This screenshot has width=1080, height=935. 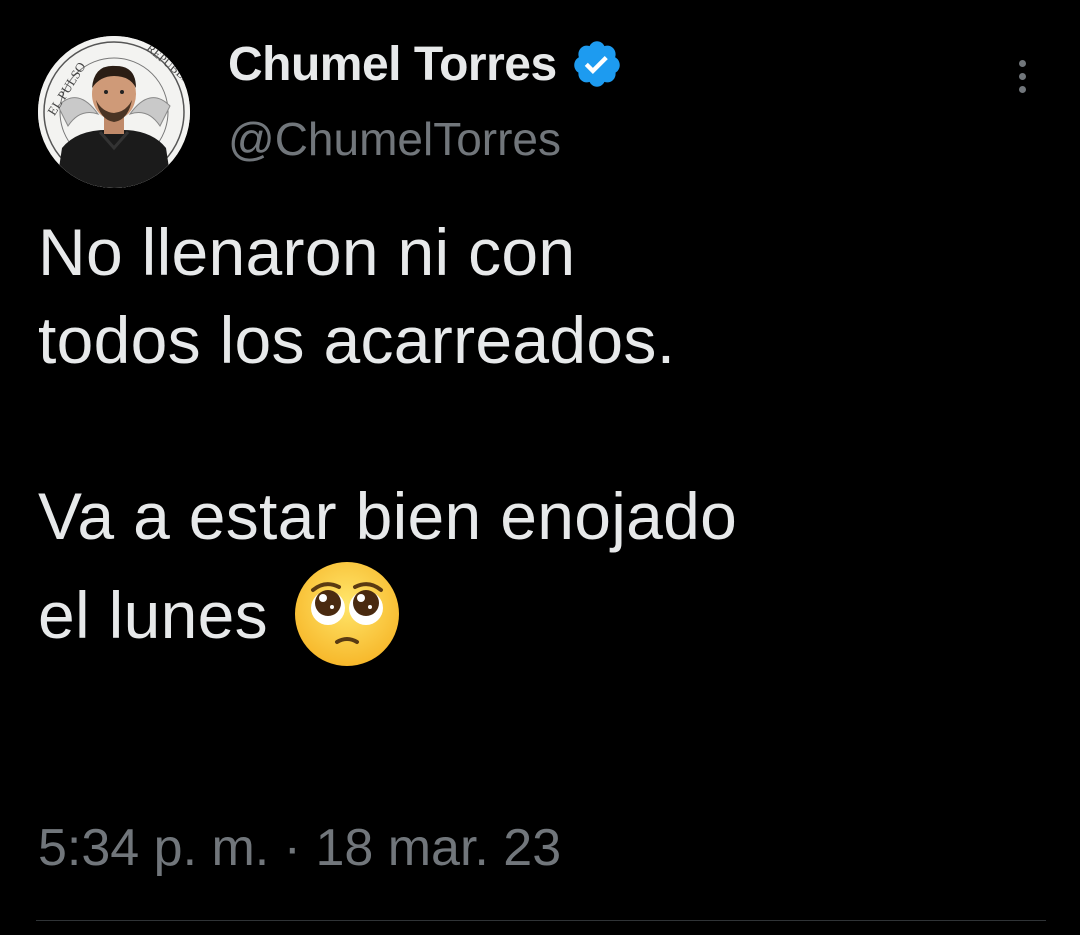 What do you see at coordinates (388, 516) in the screenshot?
I see `tweet-text-line: Va a estar bien enojado` at bounding box center [388, 516].